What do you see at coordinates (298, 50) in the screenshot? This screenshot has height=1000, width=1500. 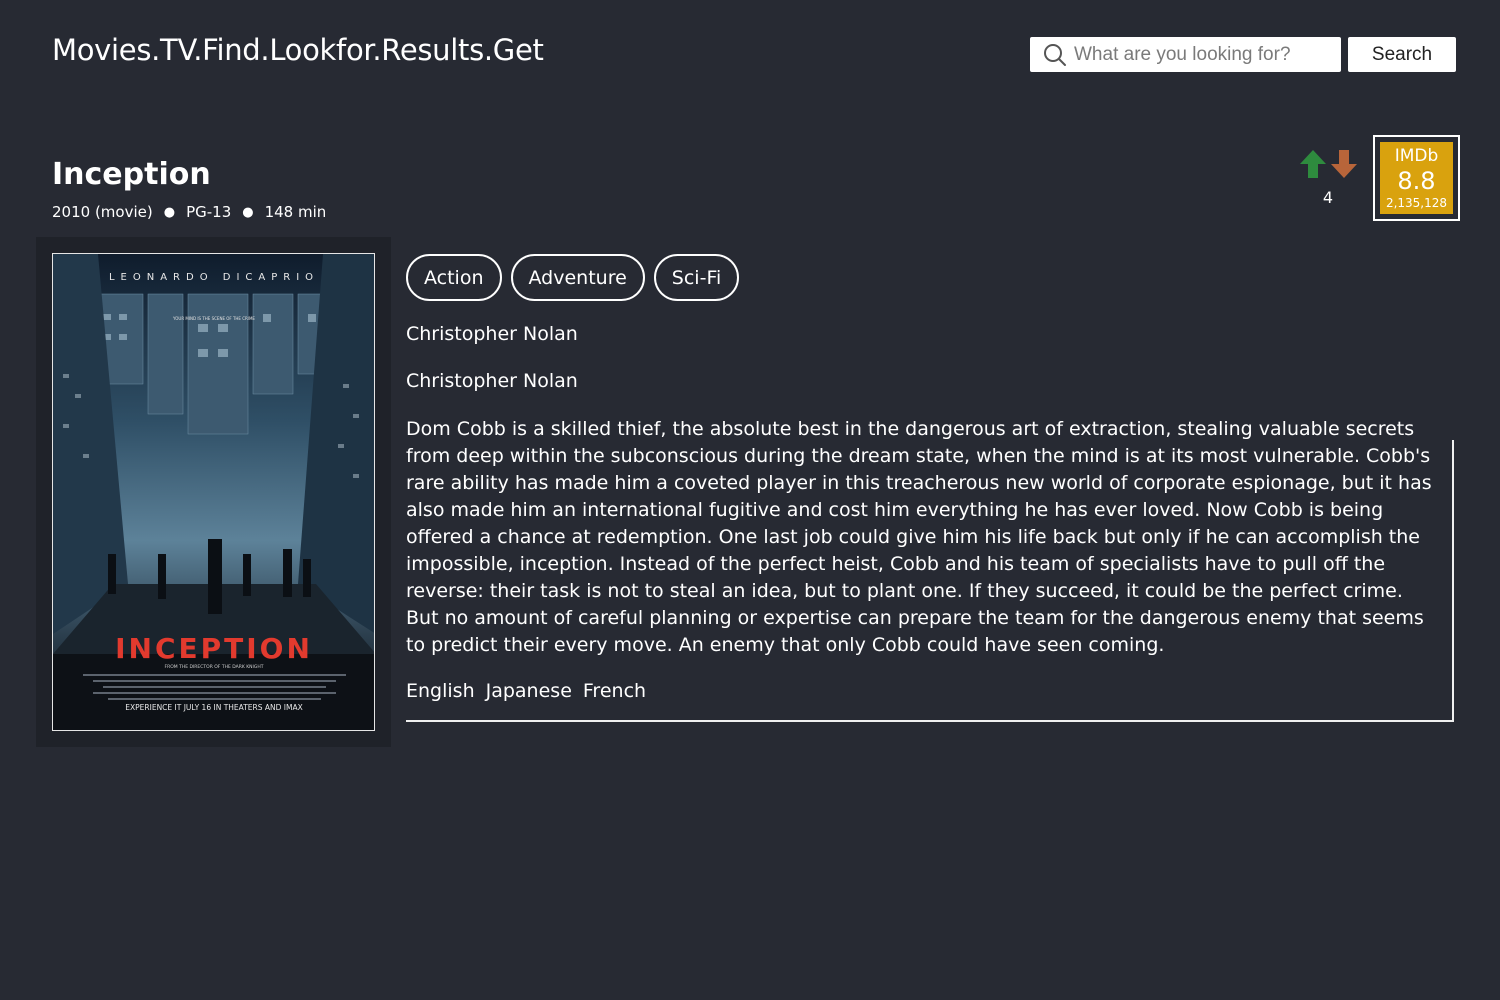 I see `site-title: Movies.TV.Find.Lookfor.Results.Get` at bounding box center [298, 50].